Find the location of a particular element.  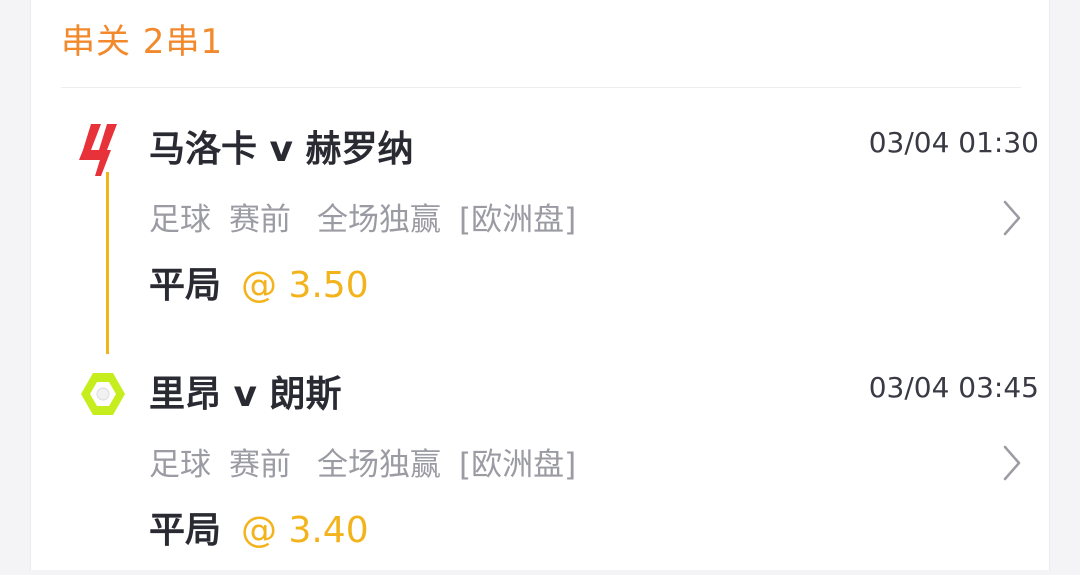

bet-selection: 平局 @ 3.40 is located at coordinates (259, 527).